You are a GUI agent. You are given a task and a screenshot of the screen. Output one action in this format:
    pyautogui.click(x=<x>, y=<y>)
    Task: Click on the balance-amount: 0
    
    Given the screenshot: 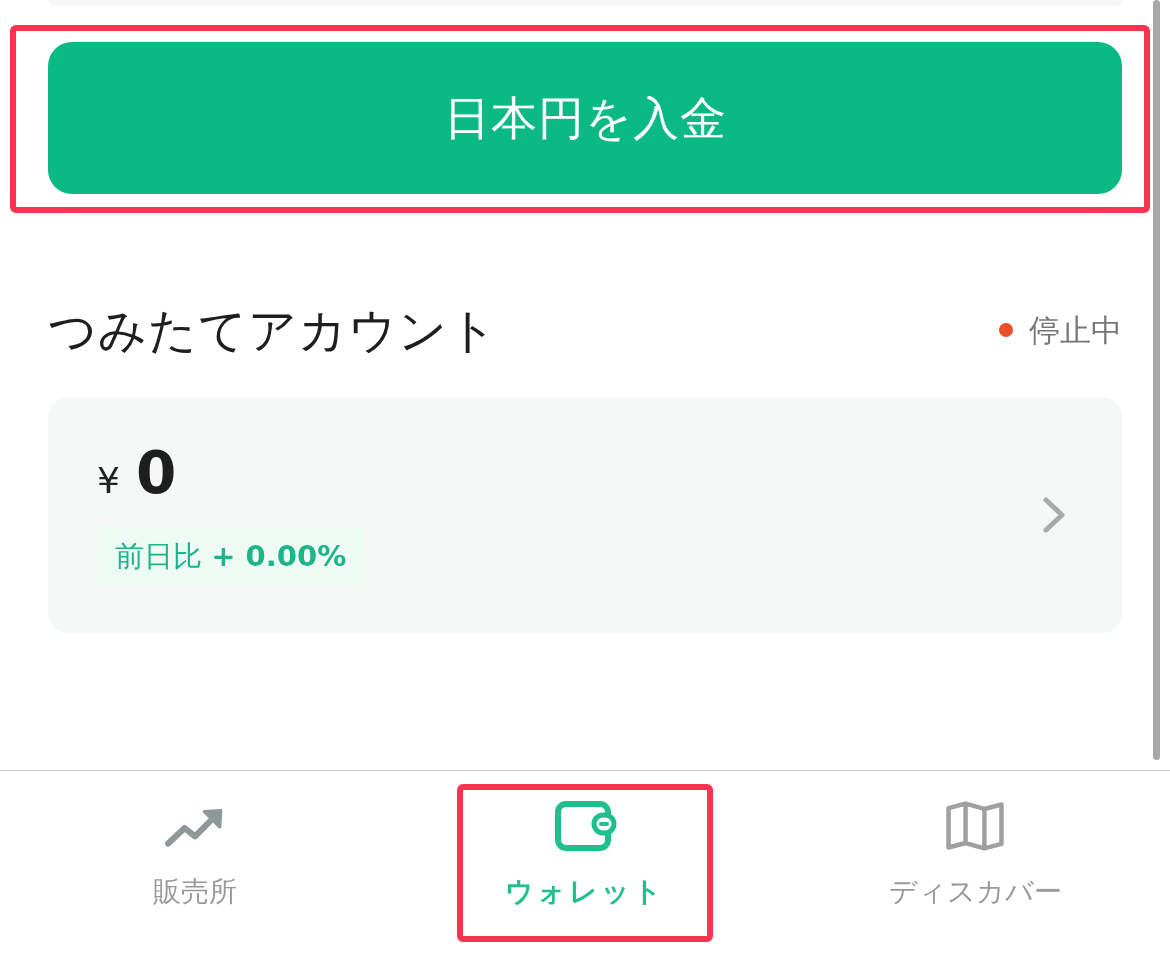 What is the action you would take?
    pyautogui.click(x=156, y=473)
    